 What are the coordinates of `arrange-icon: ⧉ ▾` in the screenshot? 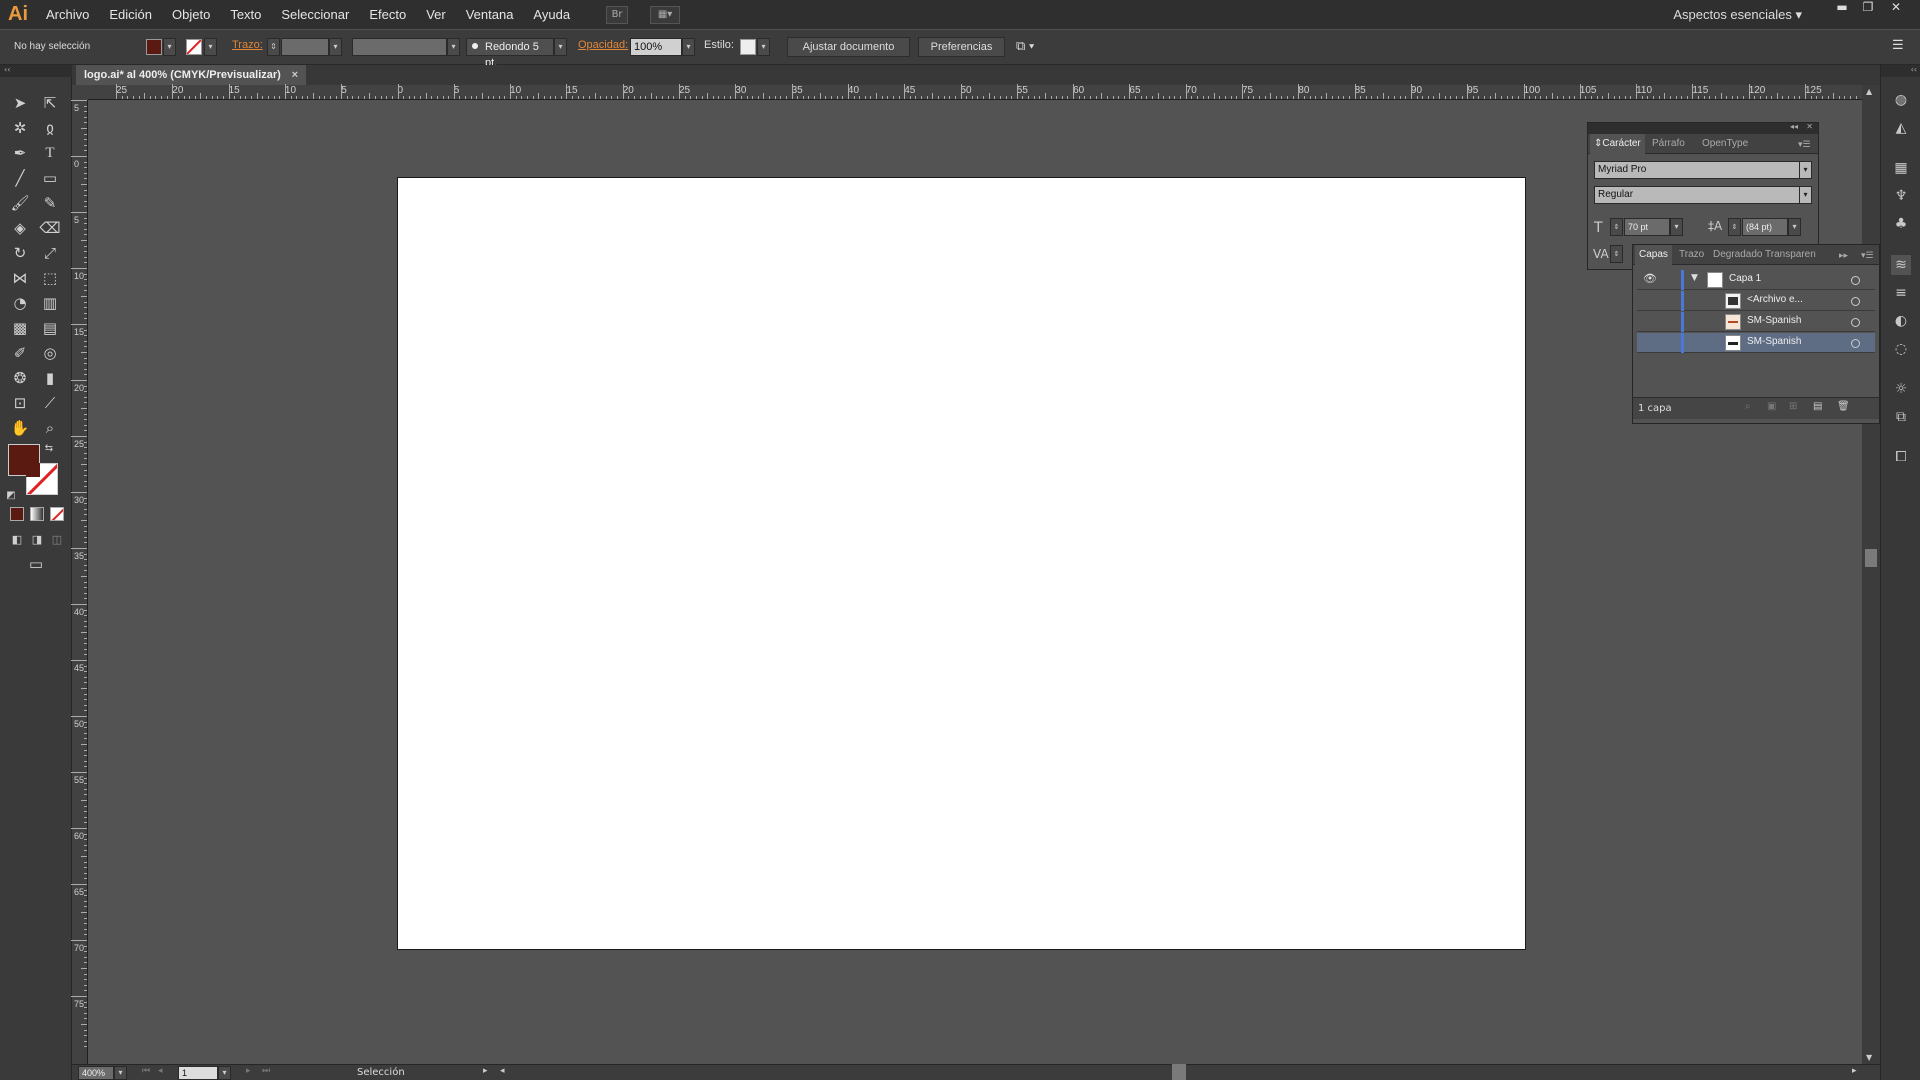 It's located at (1025, 46).